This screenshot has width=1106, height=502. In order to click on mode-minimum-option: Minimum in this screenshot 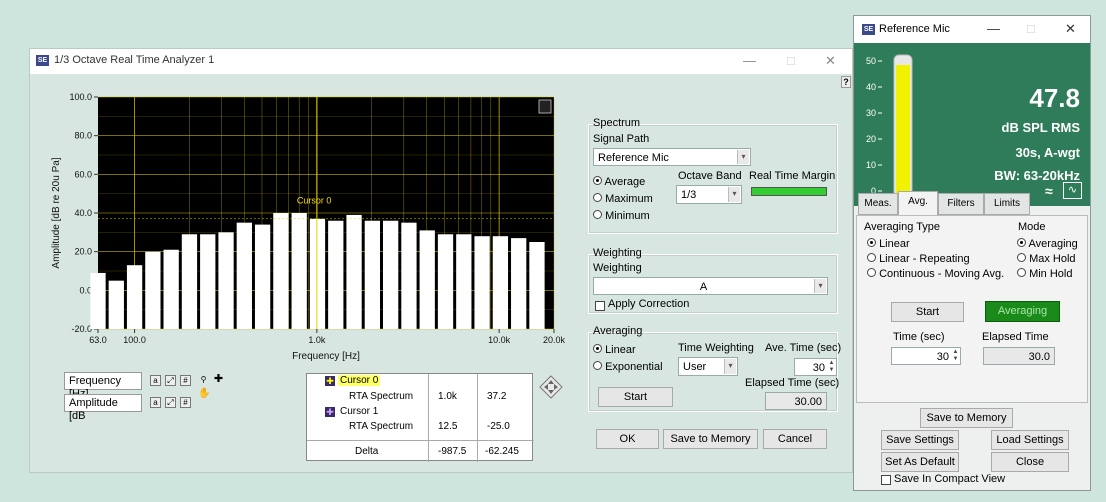, I will do `click(621, 216)`.